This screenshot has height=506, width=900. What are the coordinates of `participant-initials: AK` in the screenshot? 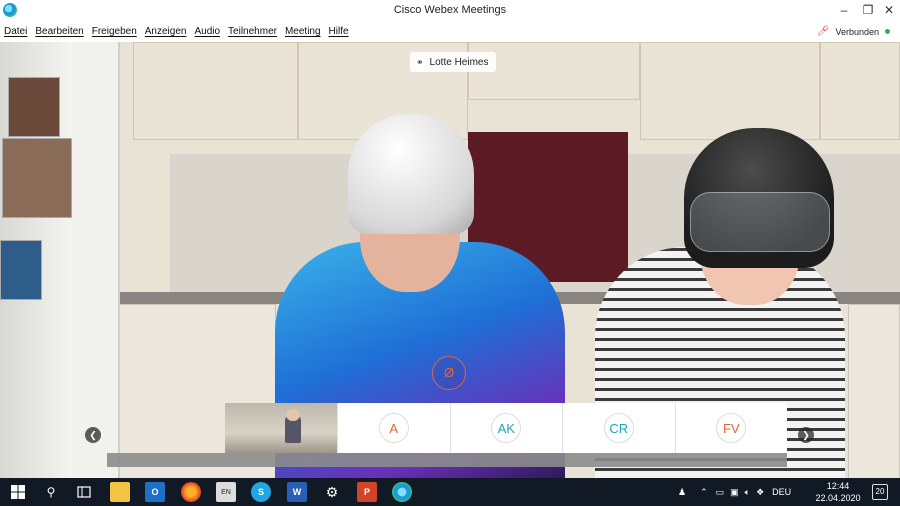 It's located at (506, 428).